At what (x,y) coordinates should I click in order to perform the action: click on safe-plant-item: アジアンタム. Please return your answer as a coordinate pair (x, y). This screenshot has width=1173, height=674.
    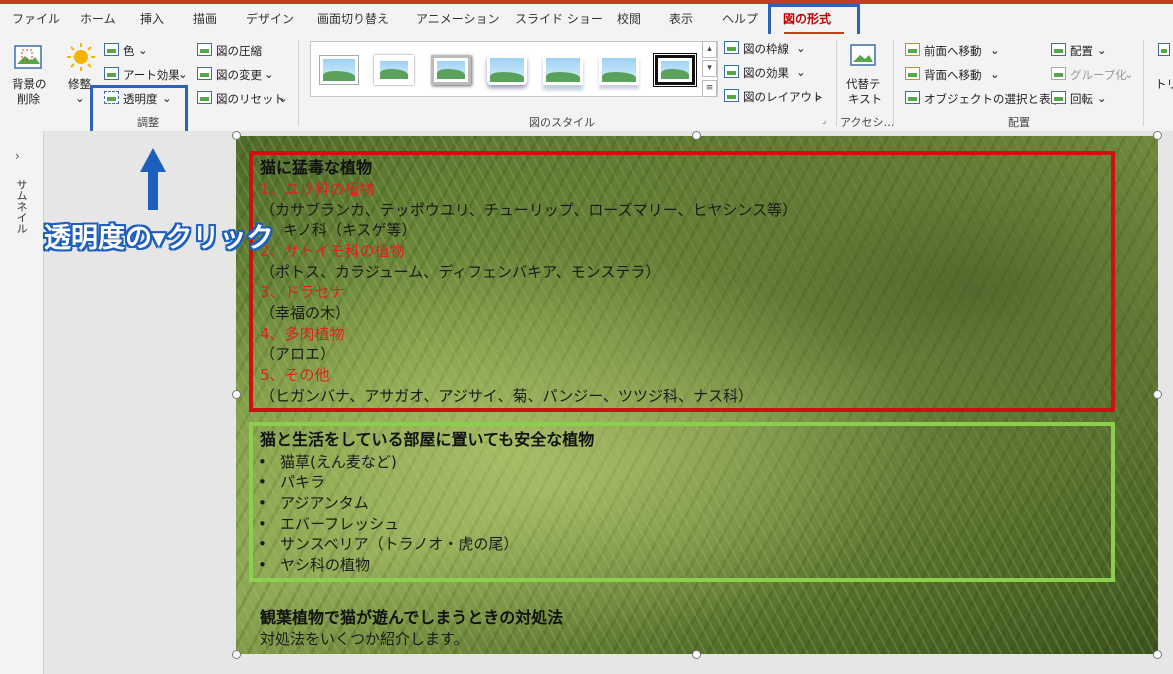
    Looking at the image, I should click on (313, 503).